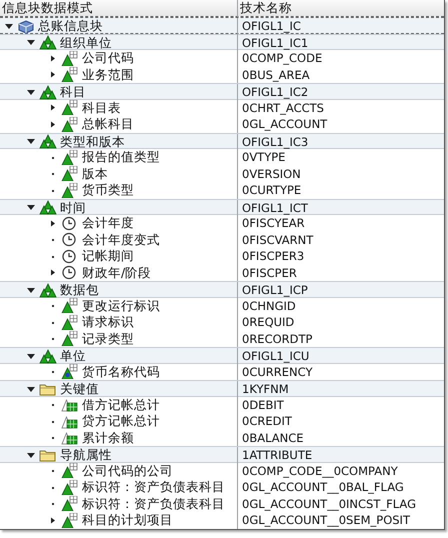  Describe the element at coordinates (86, 42) in the screenshot. I see `tree-item: 组织单位` at that location.